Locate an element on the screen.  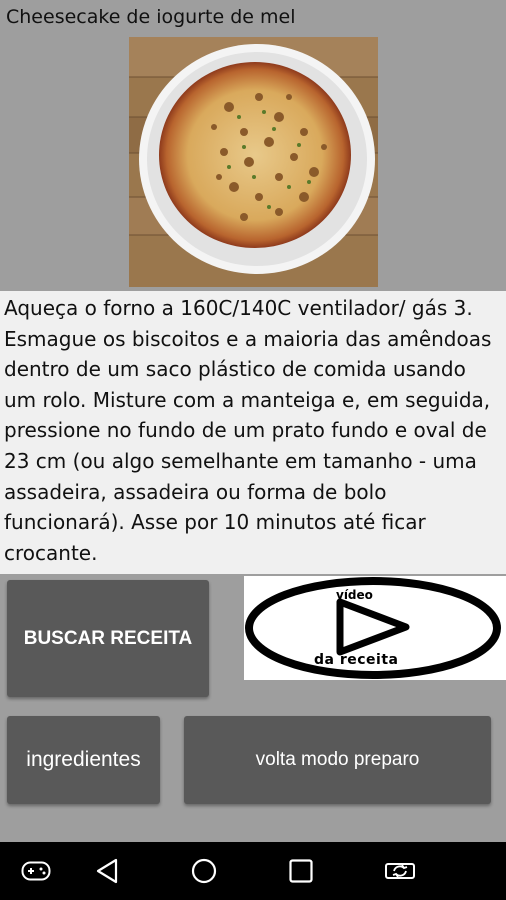
recipe-title: Cheesecake de iogurte de mel is located at coordinates (151, 17).